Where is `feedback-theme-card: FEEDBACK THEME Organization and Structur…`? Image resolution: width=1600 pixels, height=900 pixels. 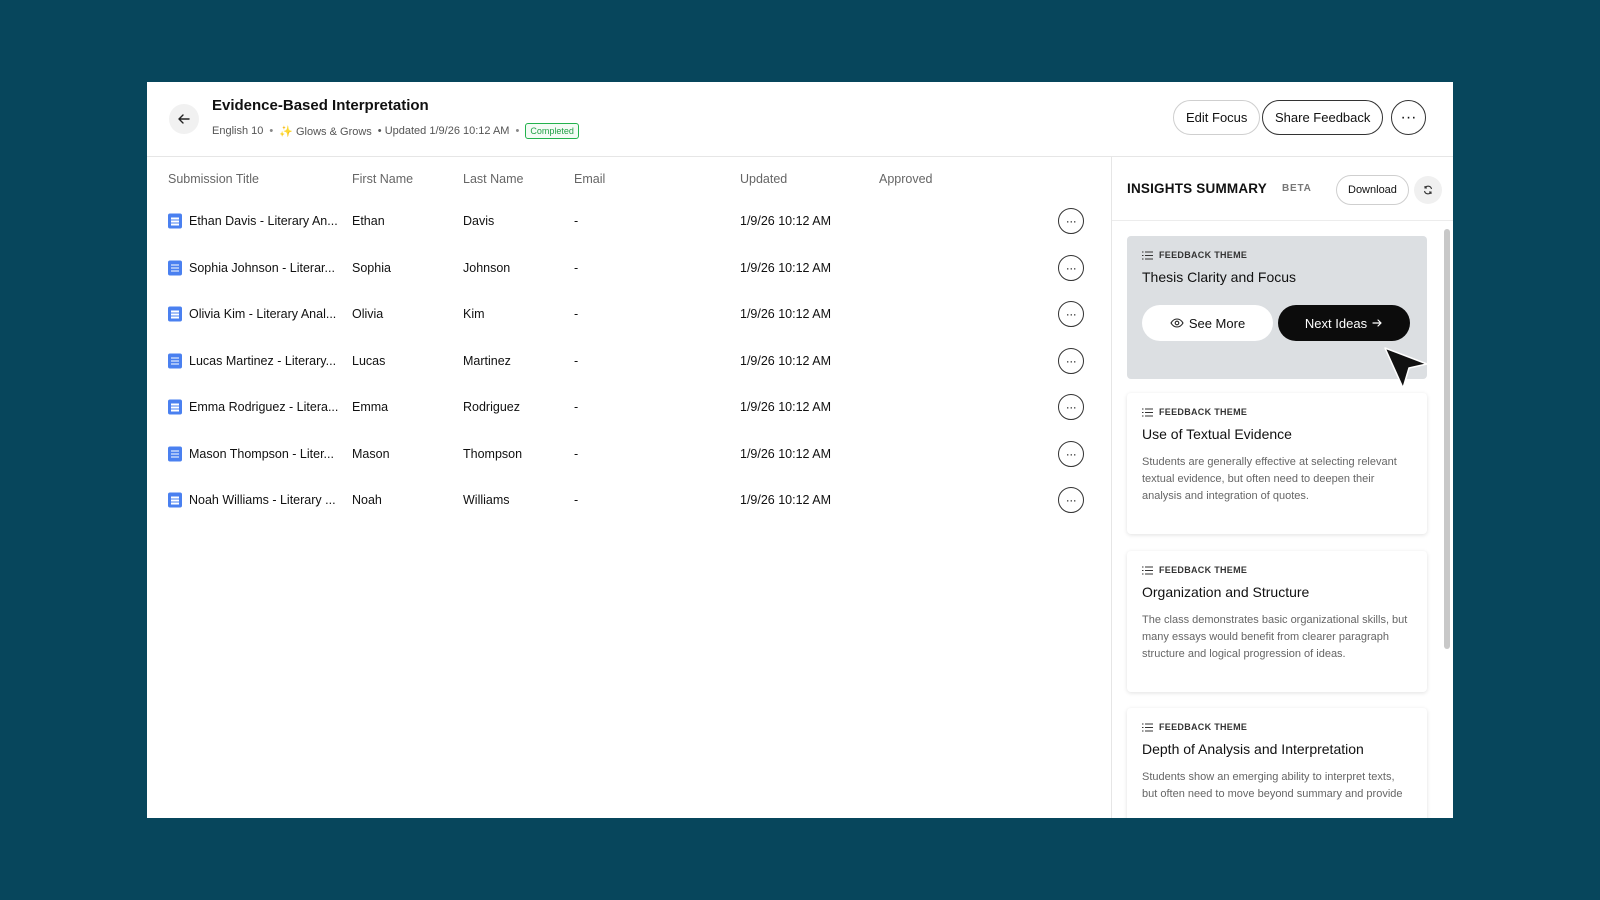
feedback-theme-card: FEEDBACK THEME Organization and Structur… is located at coordinates (1277, 621).